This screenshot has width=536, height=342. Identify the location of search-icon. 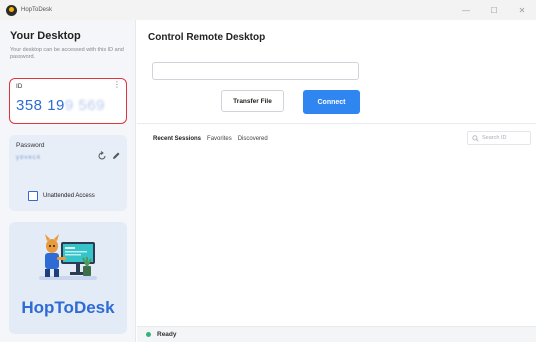
(475, 138).